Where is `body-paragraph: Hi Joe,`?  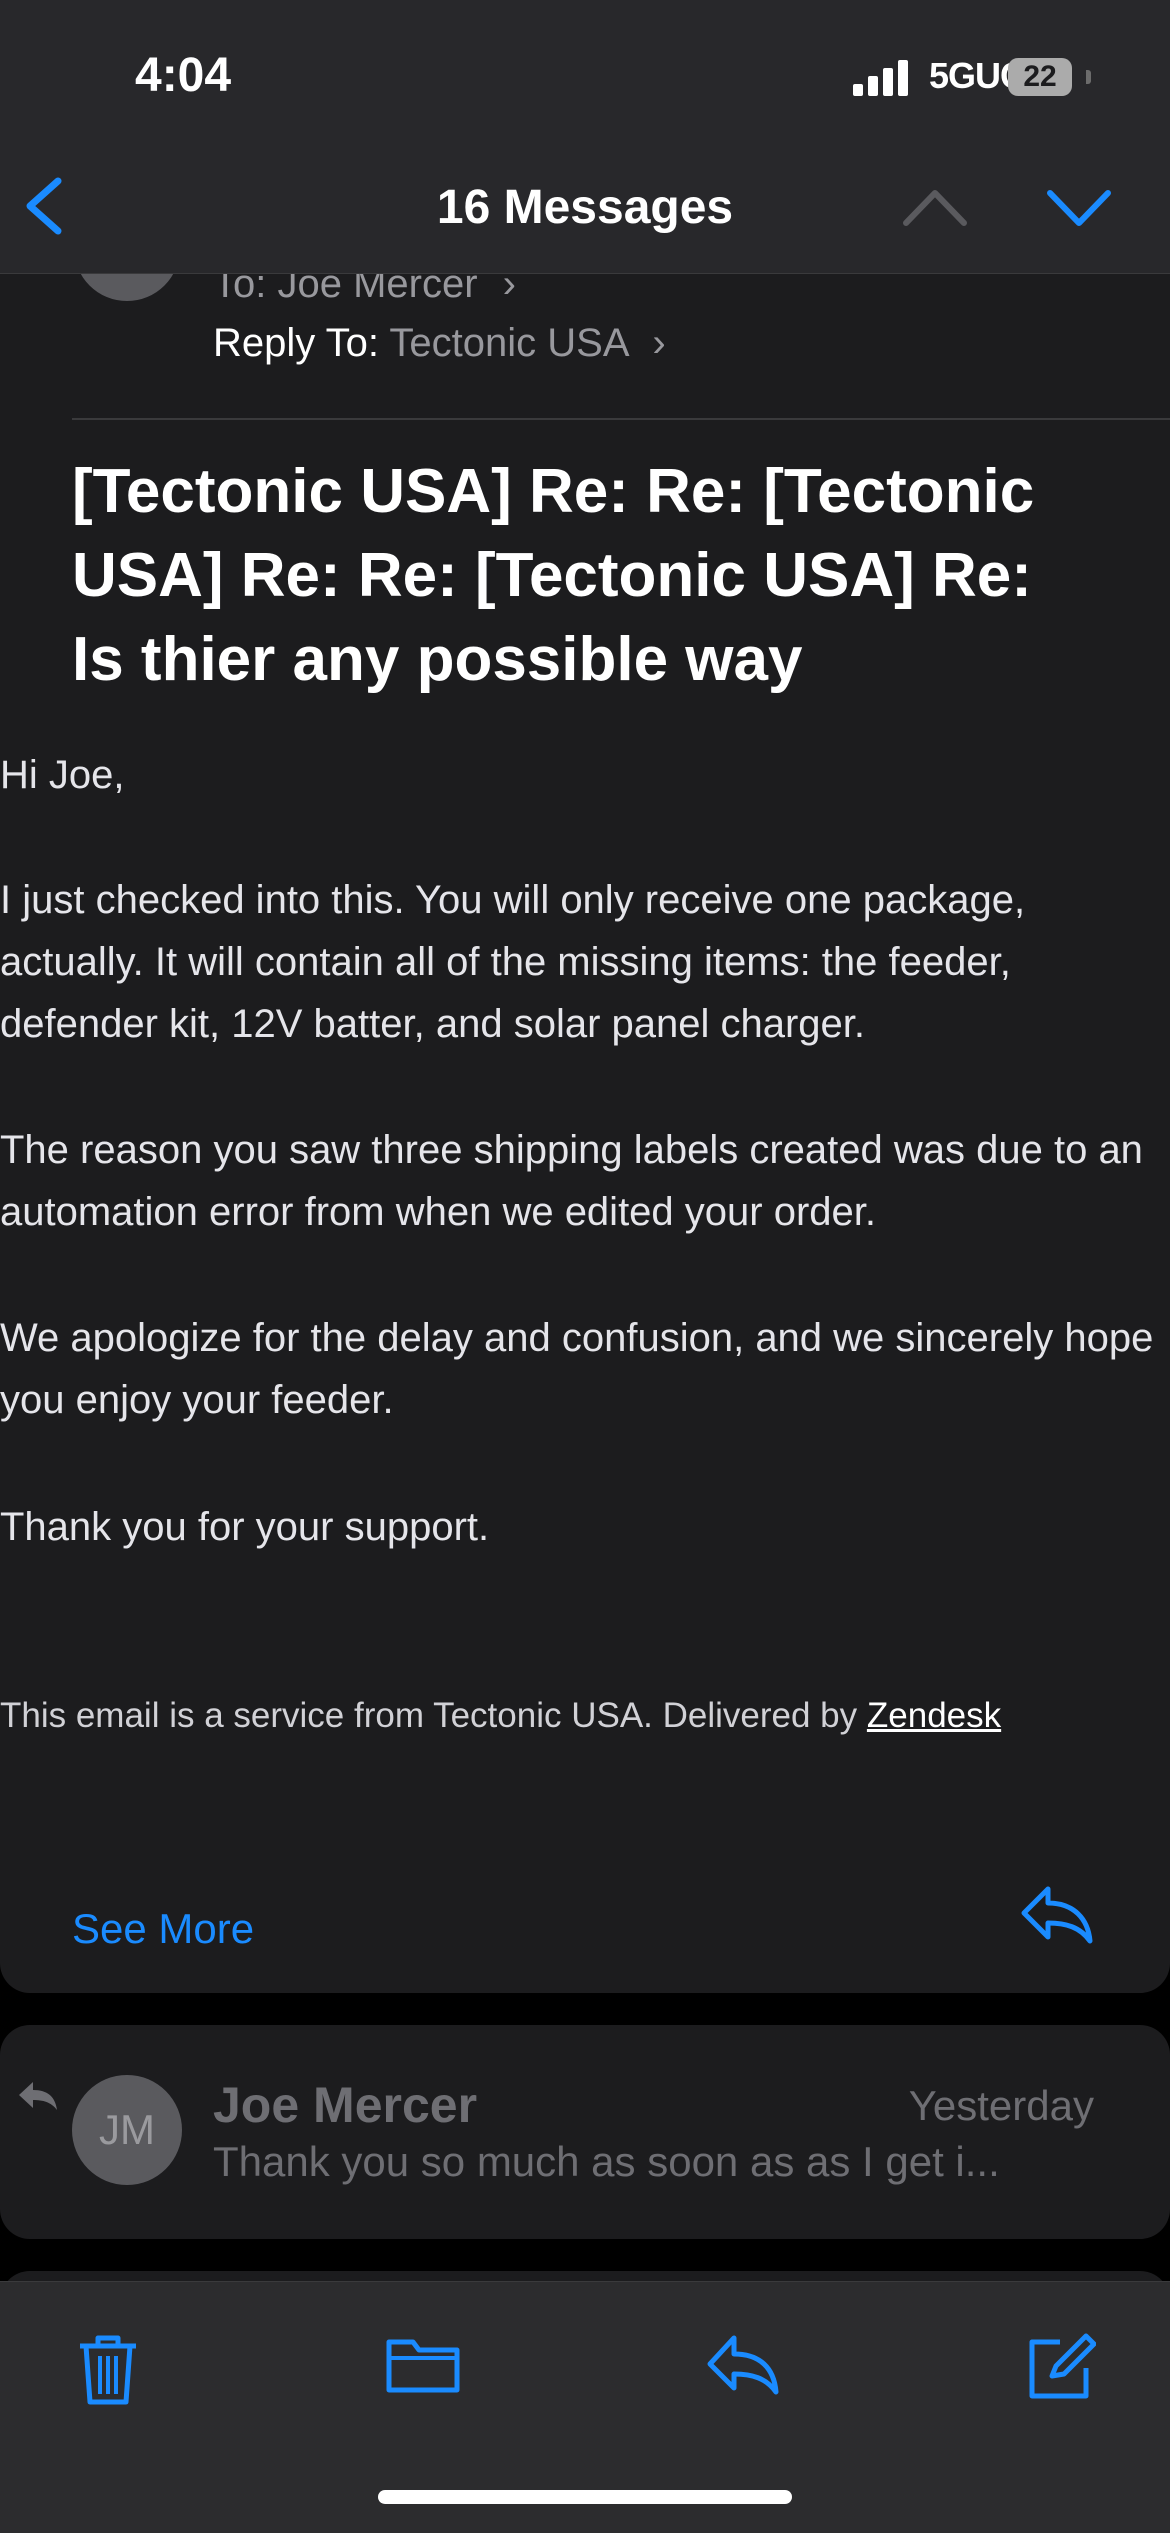 body-paragraph: Hi Joe, is located at coordinates (62, 775).